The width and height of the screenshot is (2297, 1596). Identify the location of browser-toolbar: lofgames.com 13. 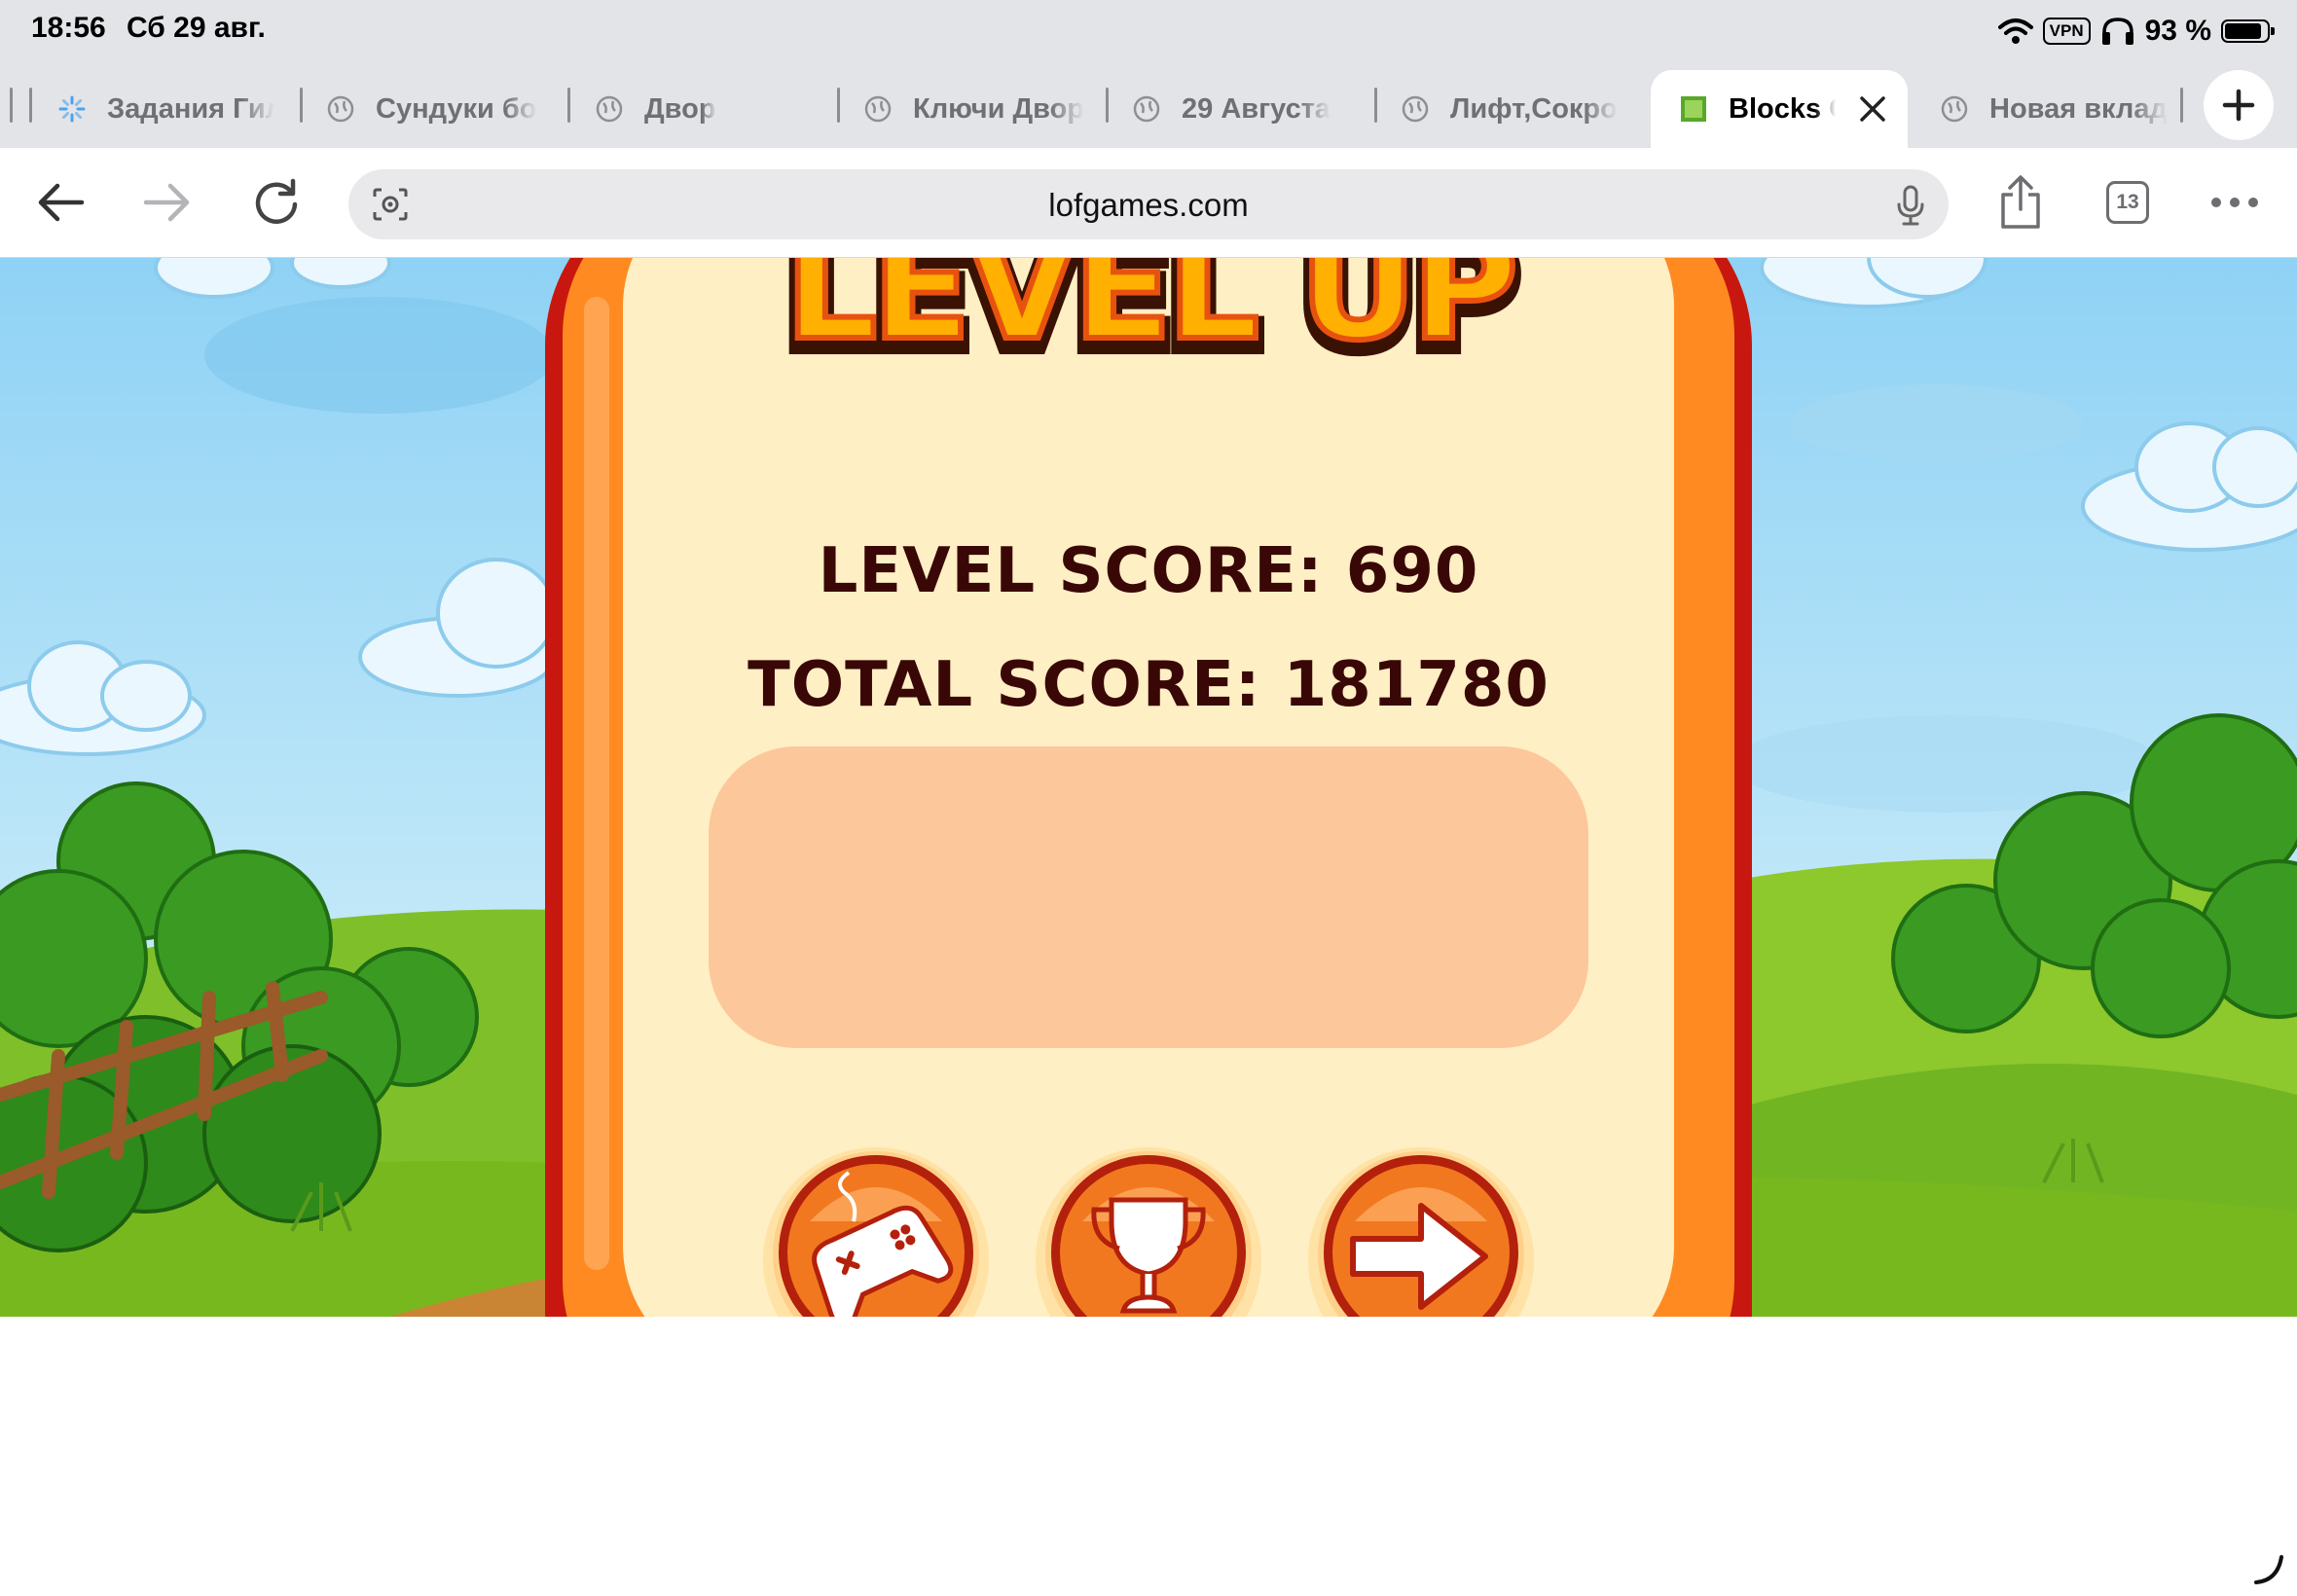
(1148, 203).